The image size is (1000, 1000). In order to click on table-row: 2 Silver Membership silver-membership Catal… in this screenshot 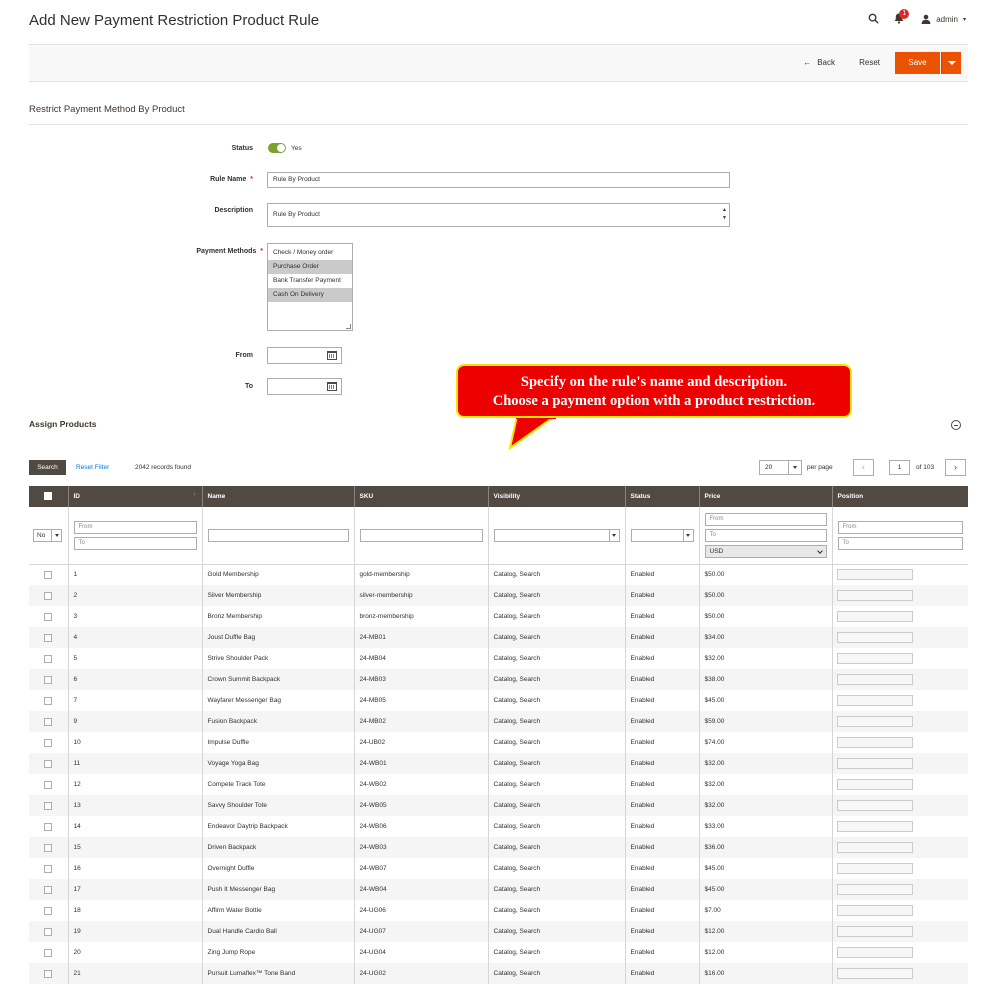, I will do `click(498, 595)`.